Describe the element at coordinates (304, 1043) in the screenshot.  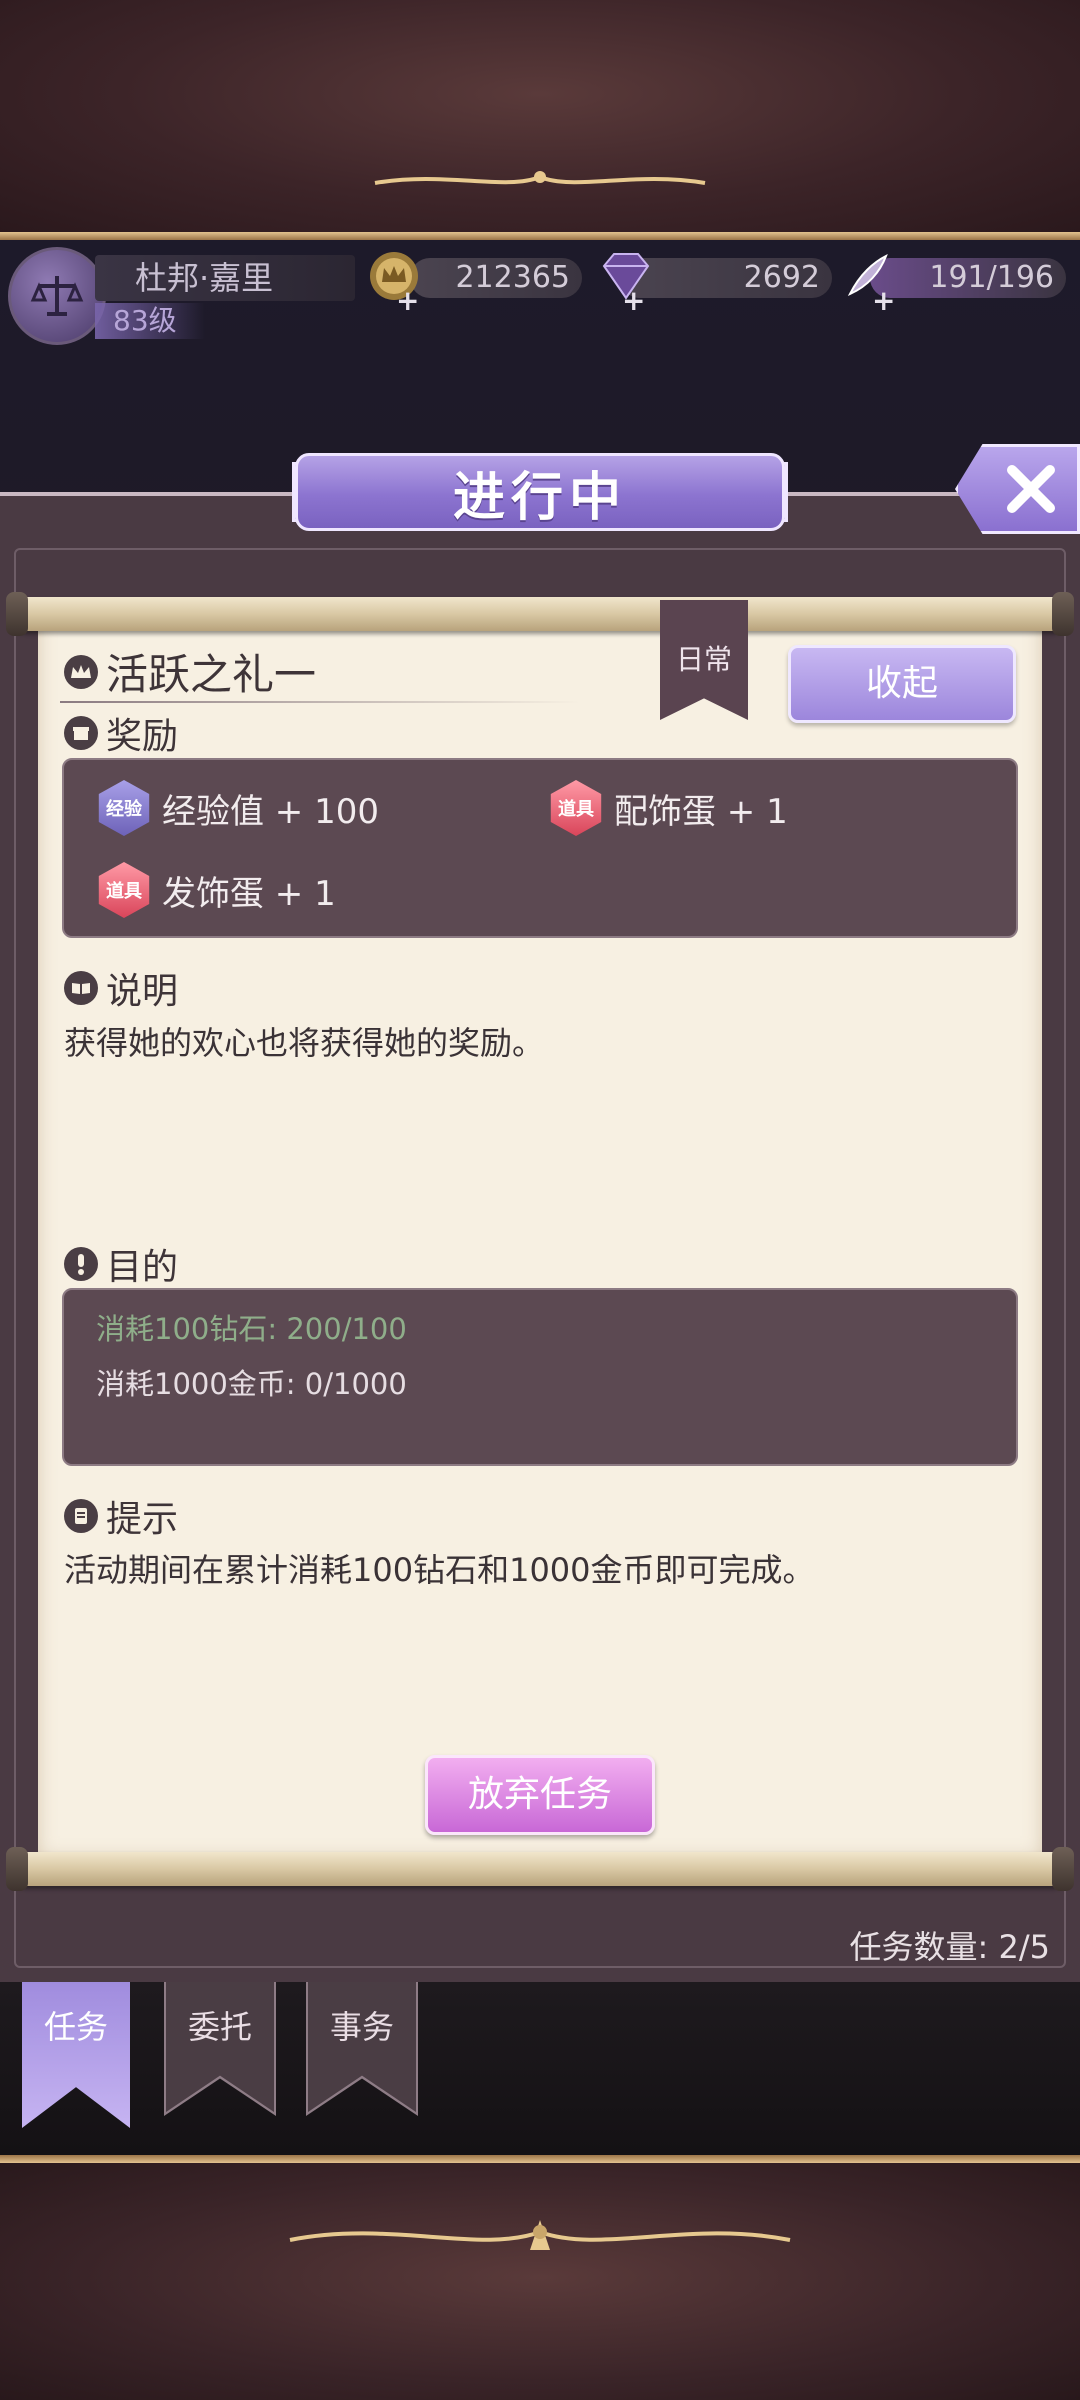
I see `description-text: 获得她的欢心也将获得她的奖励。` at that location.